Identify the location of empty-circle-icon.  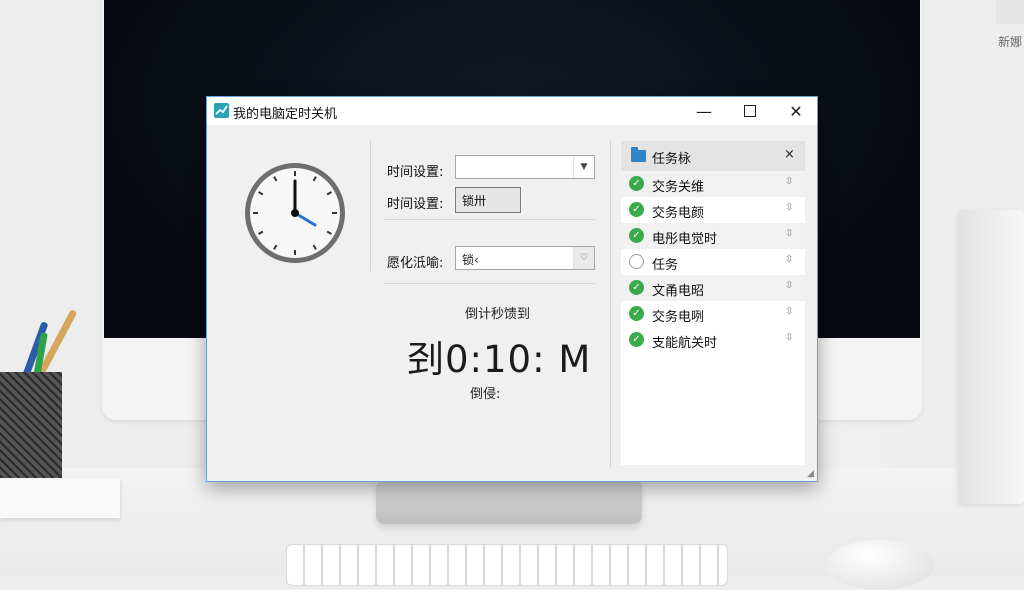
(636, 261).